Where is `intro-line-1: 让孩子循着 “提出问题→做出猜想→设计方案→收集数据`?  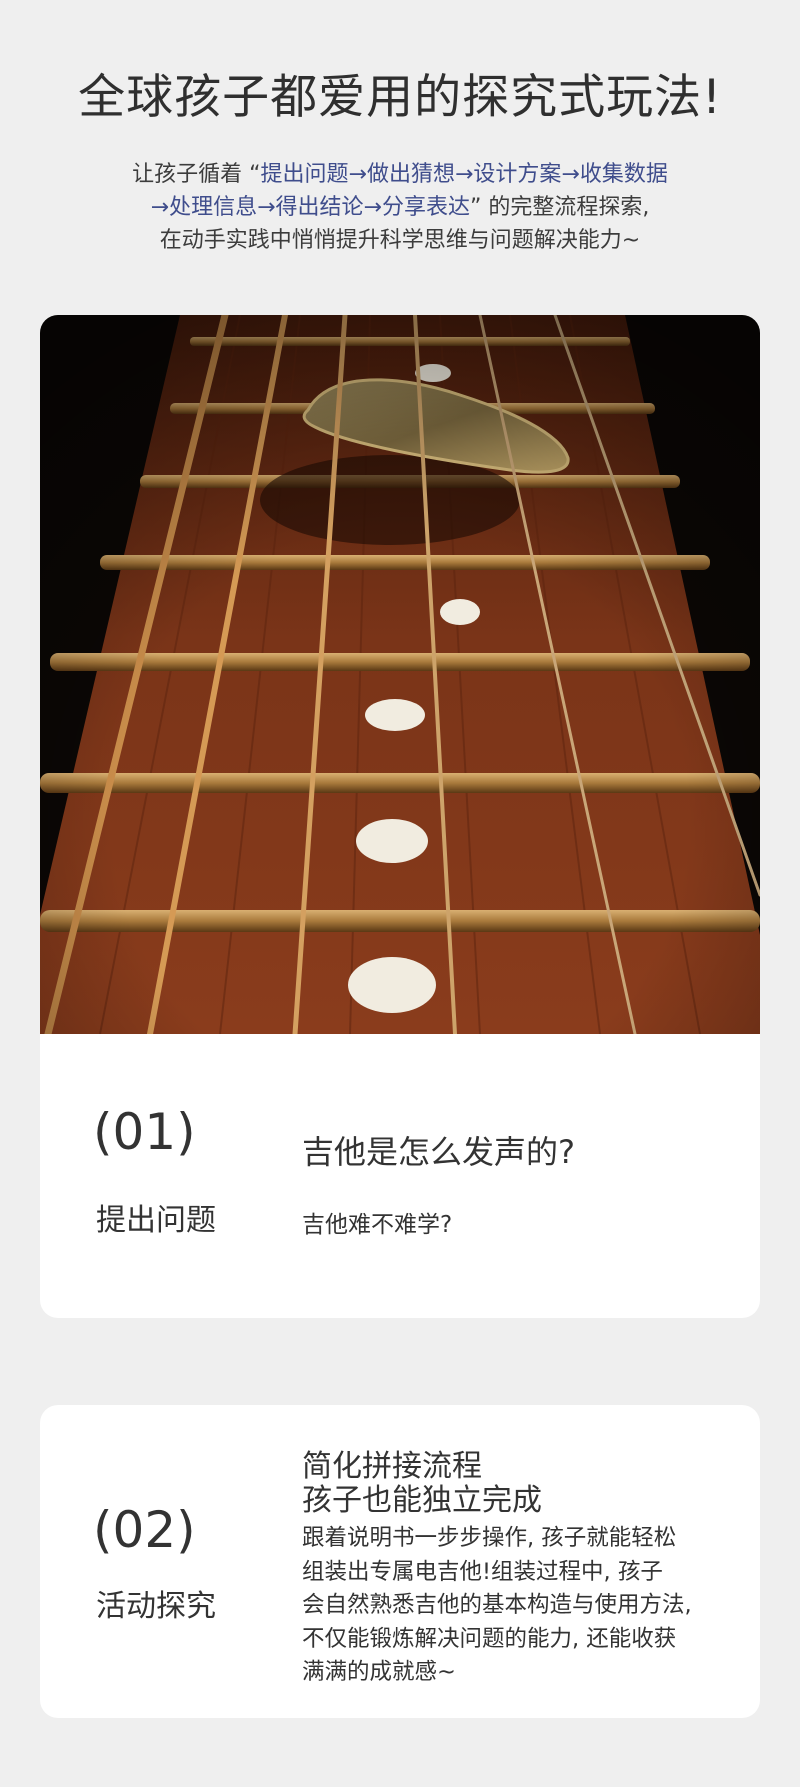
intro-line-1: 让孩子循着 “提出问题→做出猜想→设计方案→收集数据 is located at coordinates (400, 174).